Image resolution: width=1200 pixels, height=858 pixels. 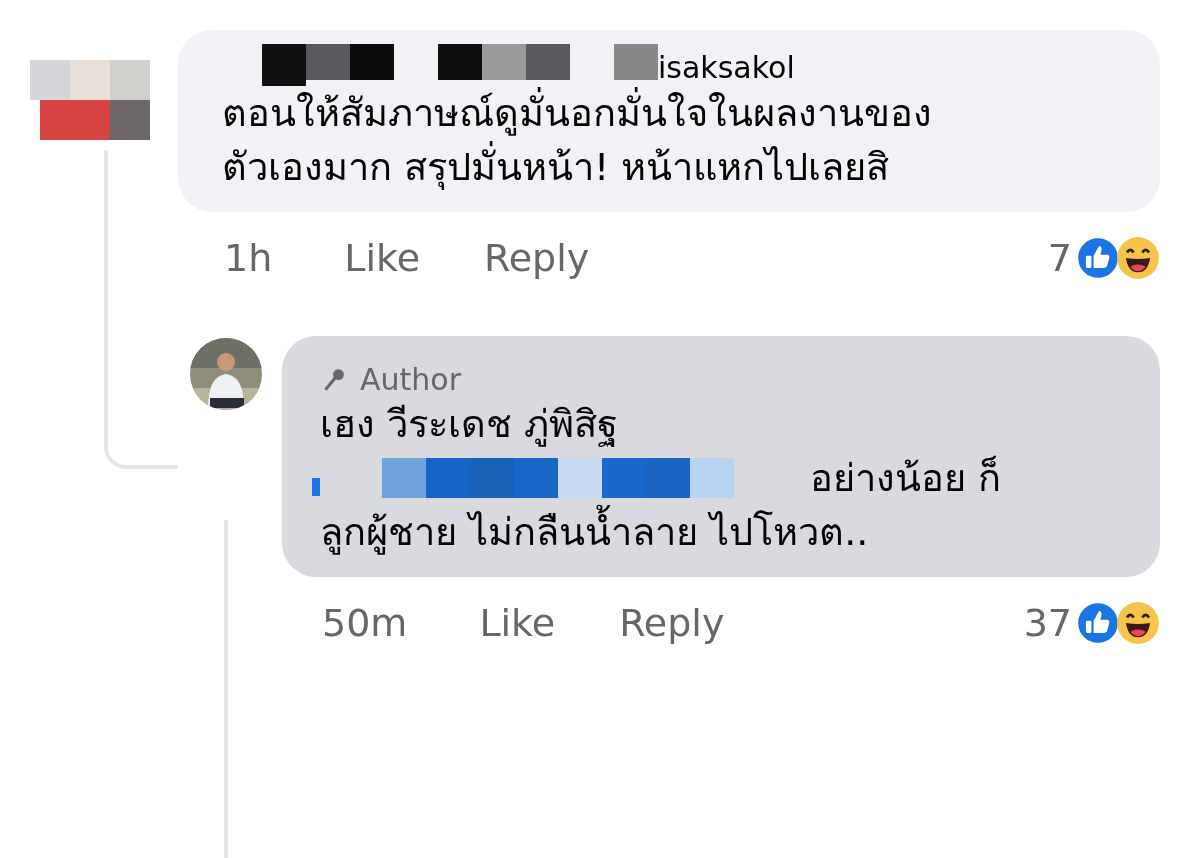 What do you see at coordinates (248, 258) in the screenshot?
I see `comment-time: 1h` at bounding box center [248, 258].